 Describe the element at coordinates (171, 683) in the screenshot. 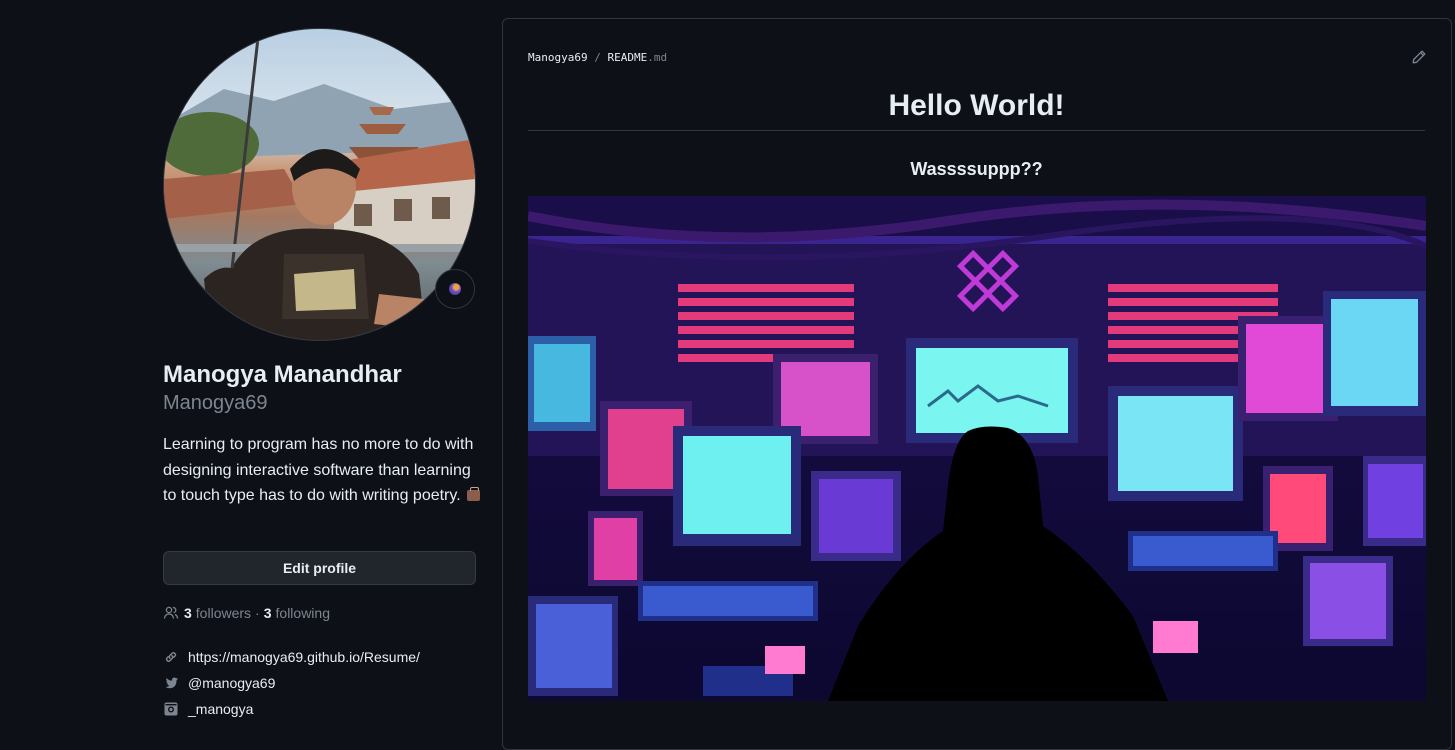

I see `twitter-icon` at that location.